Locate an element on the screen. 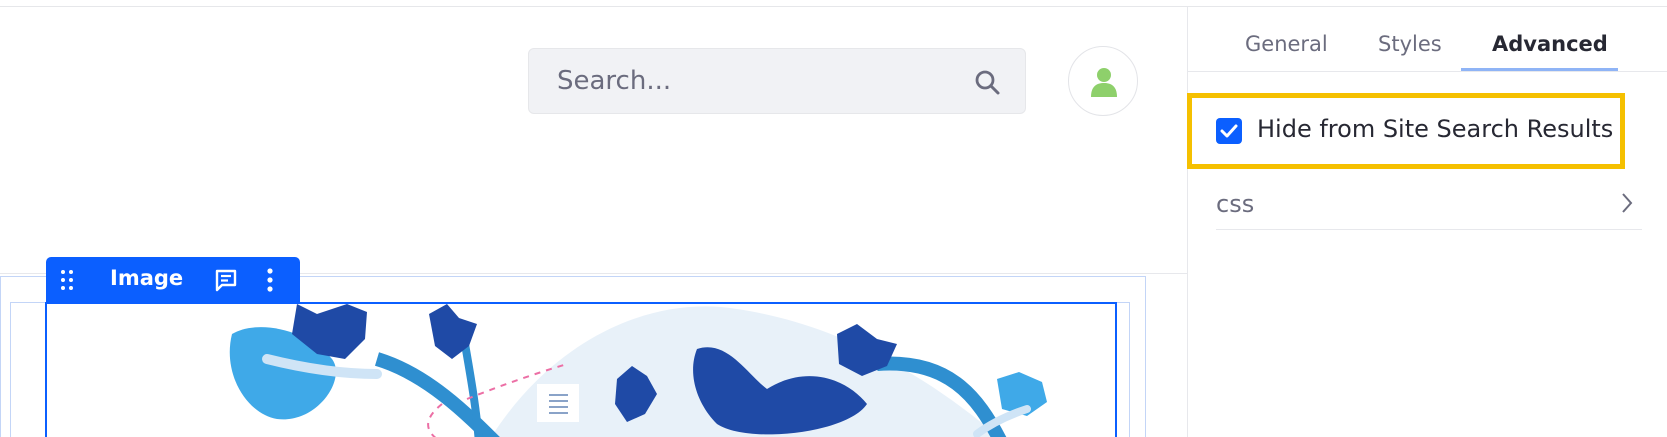 The width and height of the screenshot is (1667, 437). active-tab-indicator is located at coordinates (1539, 69).